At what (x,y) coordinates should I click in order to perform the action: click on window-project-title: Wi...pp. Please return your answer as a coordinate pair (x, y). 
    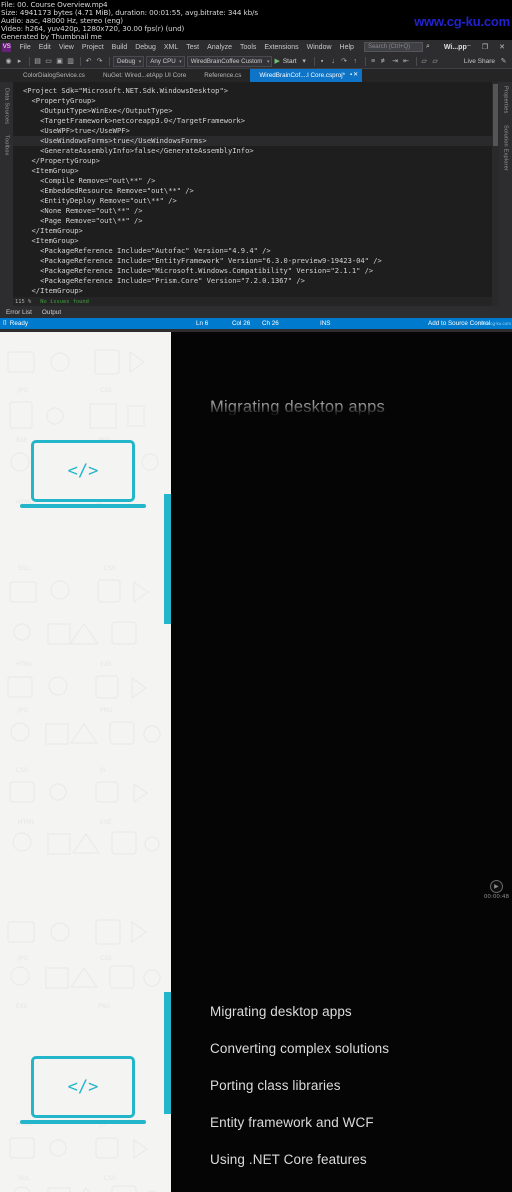
    Looking at the image, I should click on (455, 47).